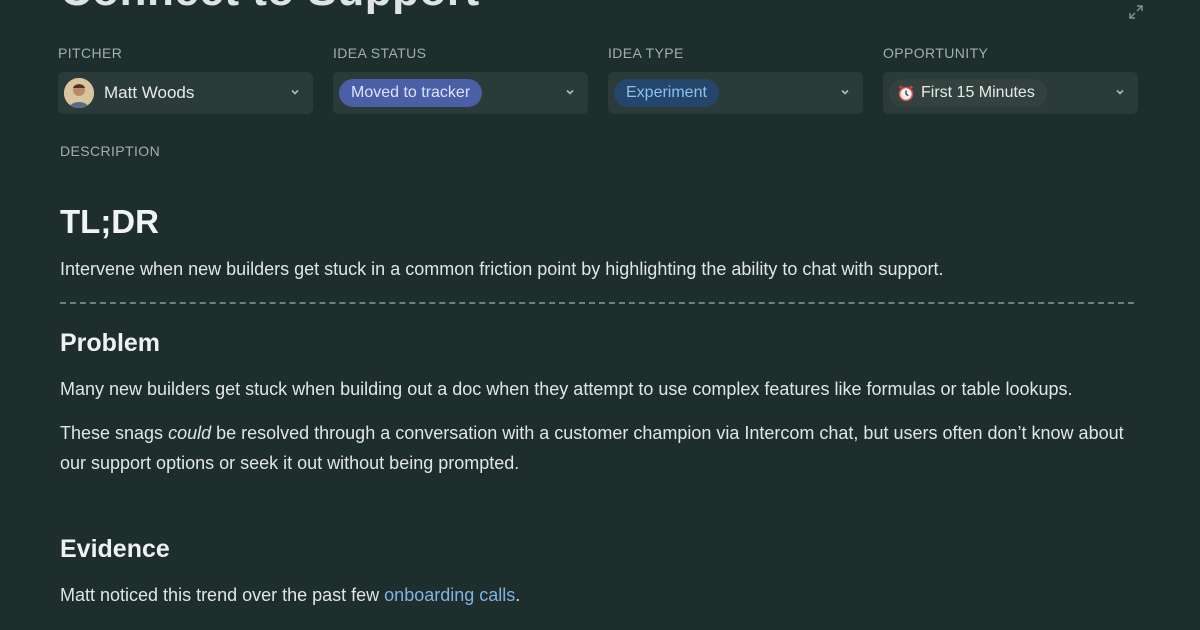 The width and height of the screenshot is (1200, 630). I want to click on idea-status-pill: Moved to tracker, so click(411, 93).